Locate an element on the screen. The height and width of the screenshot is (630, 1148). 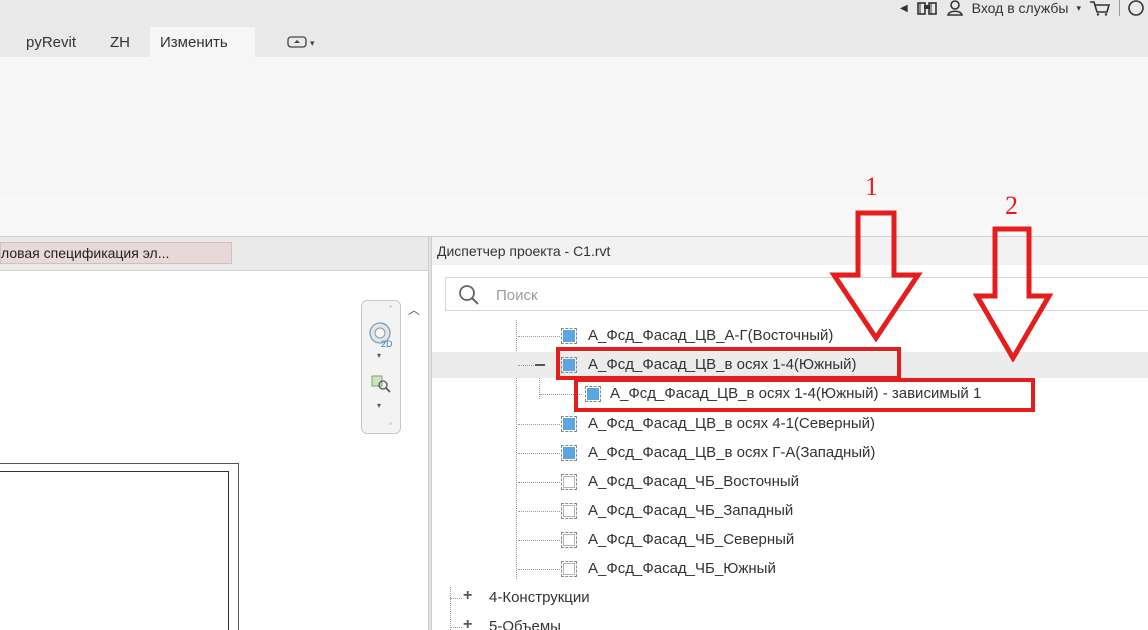
ribbon-tab-bar: pyRevit ZH Изменить ▾ is located at coordinates (574, 42).